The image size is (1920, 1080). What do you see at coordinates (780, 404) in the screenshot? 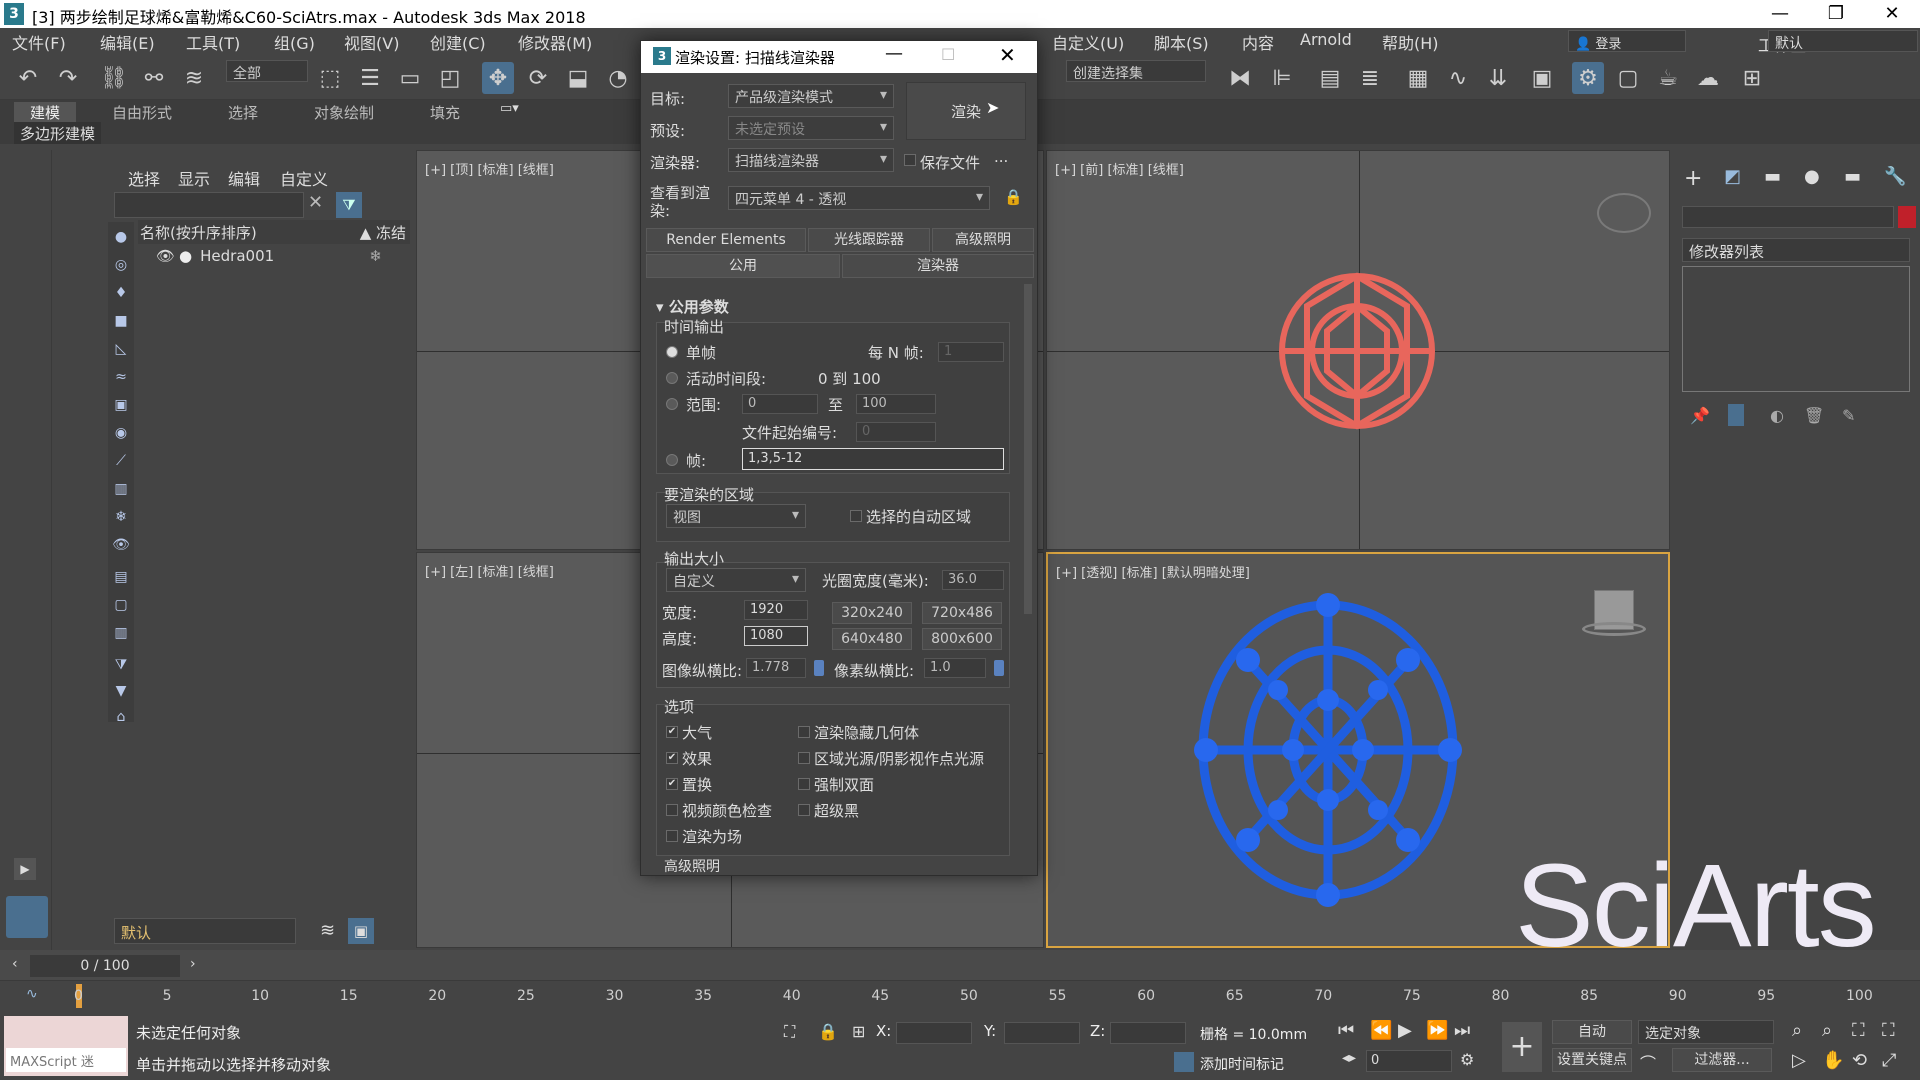
I see `range-from-spinner: 0` at bounding box center [780, 404].